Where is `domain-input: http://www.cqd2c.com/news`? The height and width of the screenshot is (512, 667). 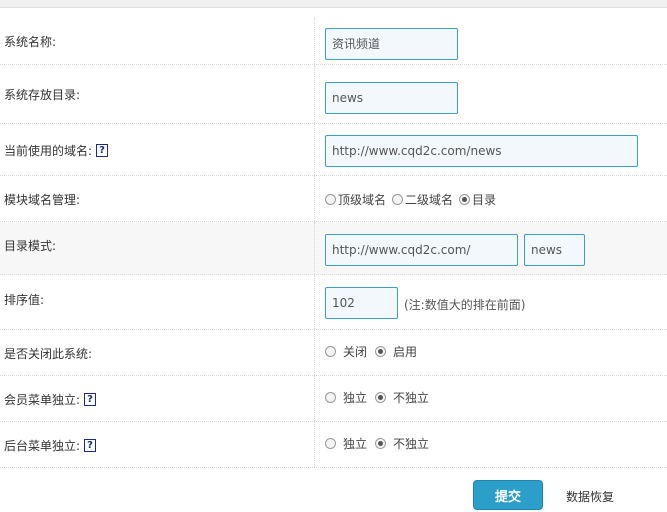
domain-input: http://www.cqd2c.com/news is located at coordinates (481, 151).